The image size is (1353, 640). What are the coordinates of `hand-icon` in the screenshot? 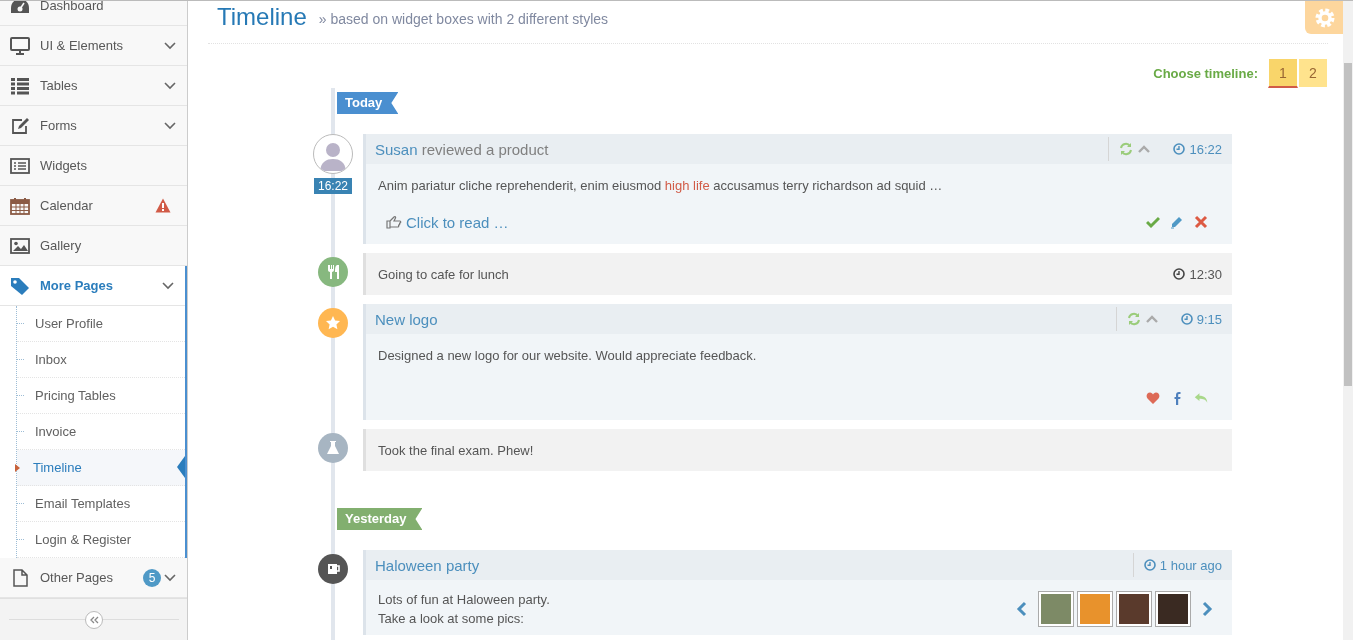 It's located at (394, 222).